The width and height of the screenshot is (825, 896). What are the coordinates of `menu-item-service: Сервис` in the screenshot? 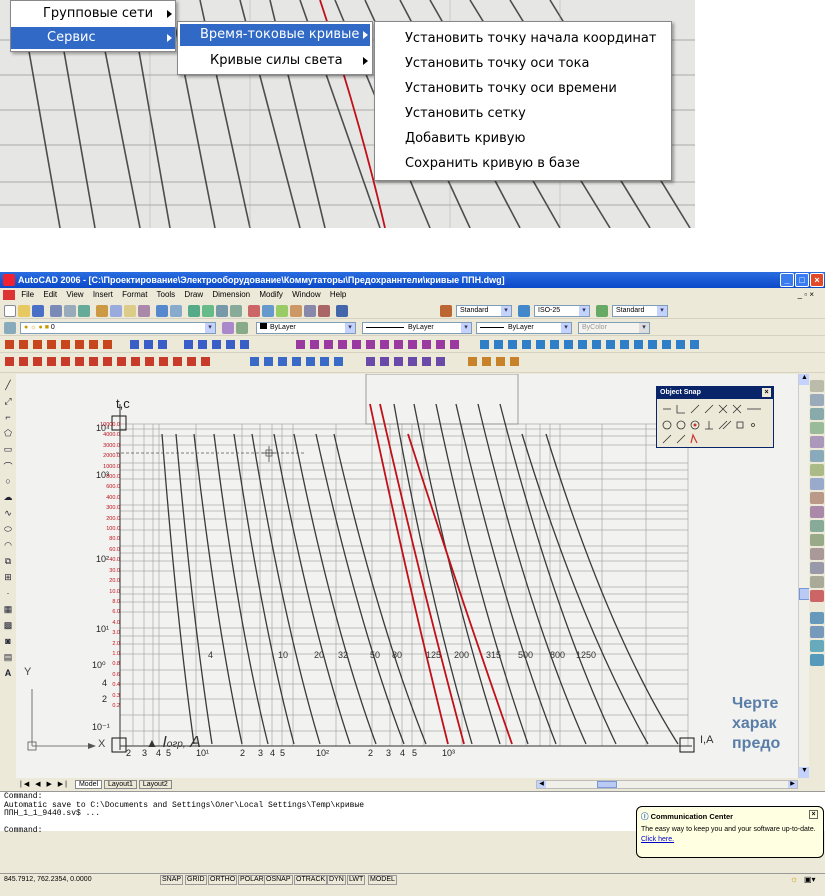 It's located at (93, 38).